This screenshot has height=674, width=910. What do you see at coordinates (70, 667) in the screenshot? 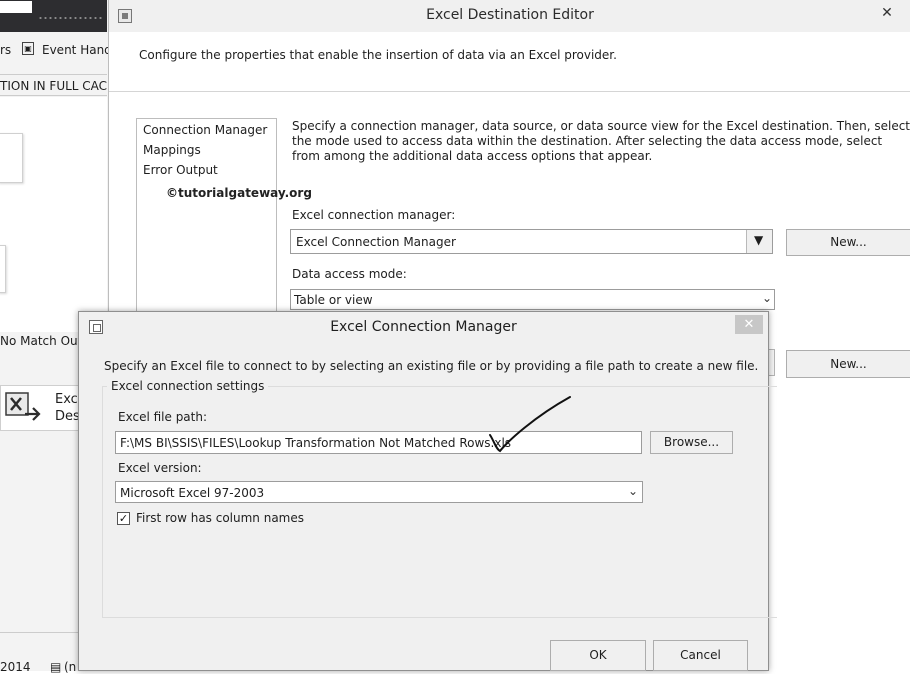
I see `bottom-extra: (n` at bounding box center [70, 667].